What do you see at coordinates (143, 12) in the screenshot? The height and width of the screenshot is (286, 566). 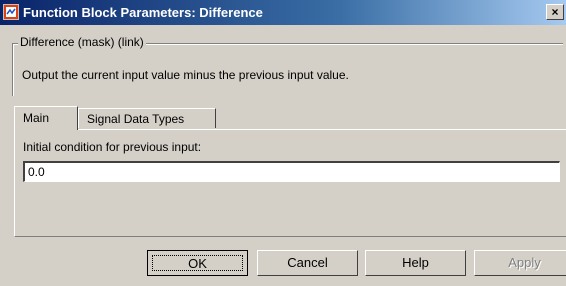 I see `window-title: Function Block Parameters: Difference` at bounding box center [143, 12].